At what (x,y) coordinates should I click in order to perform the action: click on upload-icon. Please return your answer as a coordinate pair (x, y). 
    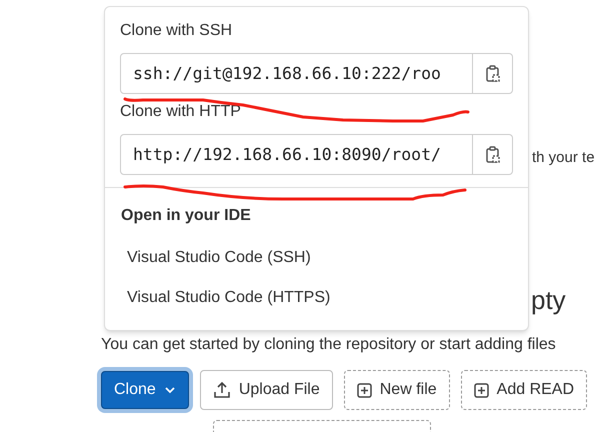
    Looking at the image, I should click on (221, 390).